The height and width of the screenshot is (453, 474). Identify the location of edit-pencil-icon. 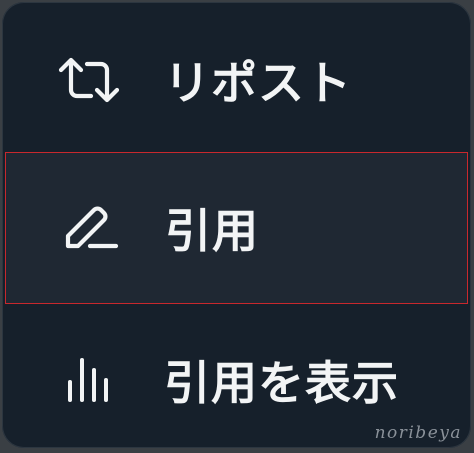
(90, 228).